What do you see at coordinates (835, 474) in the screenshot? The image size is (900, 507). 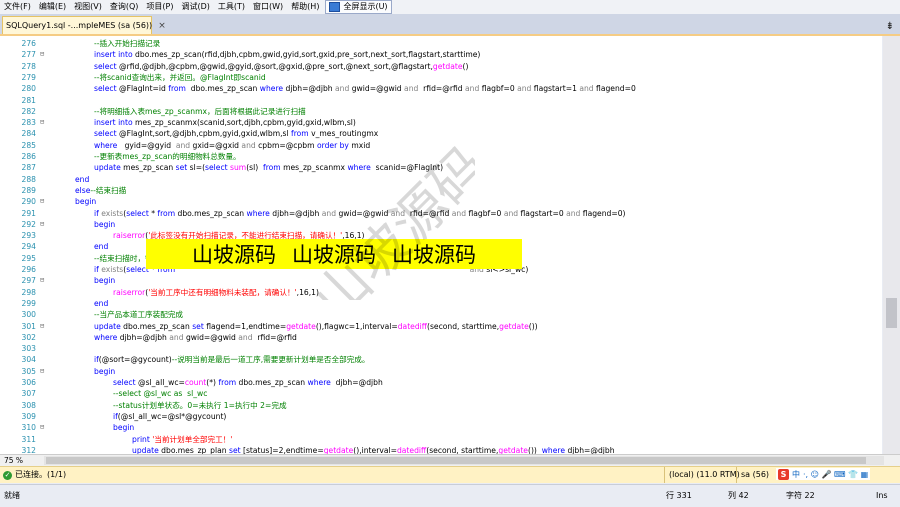 I see `ime-tool-icons: ·, ☺ 🎤 ⌨ 👕 ▦` at bounding box center [835, 474].